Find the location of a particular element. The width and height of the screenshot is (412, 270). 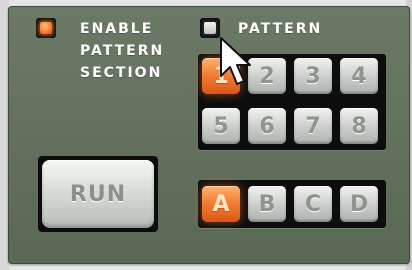

enable-label-line-2: PATTERN is located at coordinates (122, 51).